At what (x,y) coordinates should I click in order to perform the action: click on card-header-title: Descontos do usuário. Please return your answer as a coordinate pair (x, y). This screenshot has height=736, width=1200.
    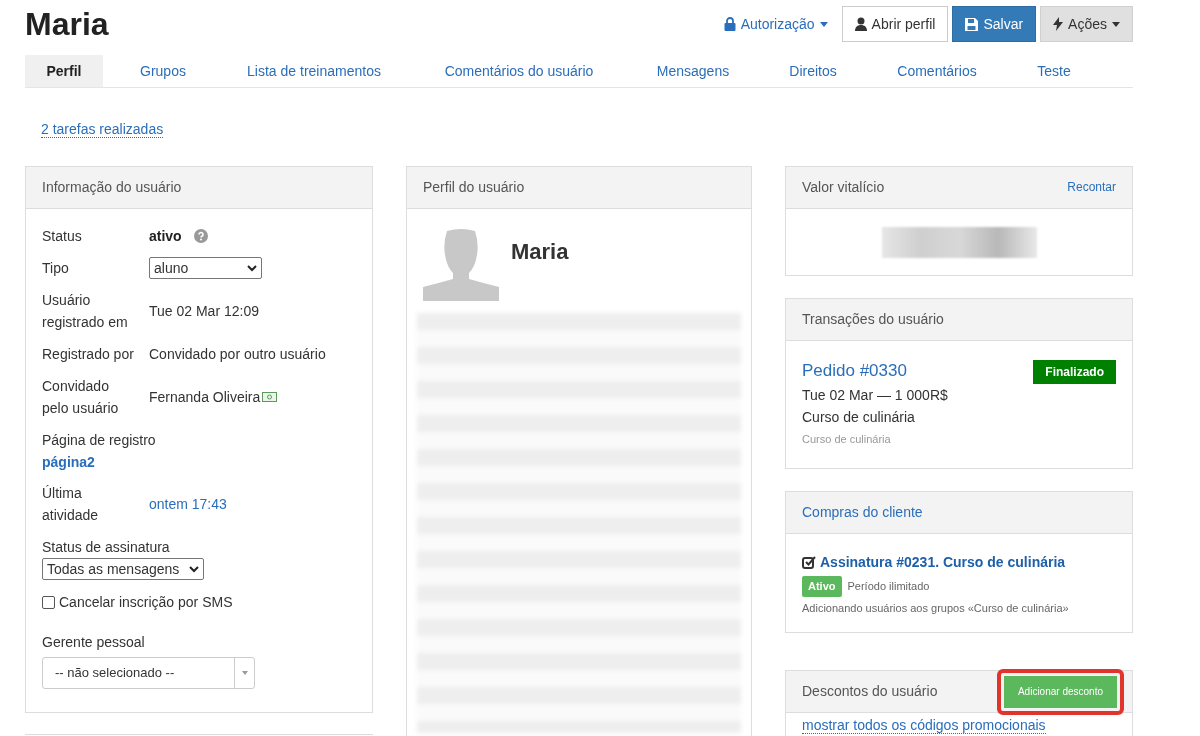
    Looking at the image, I should click on (870, 691).